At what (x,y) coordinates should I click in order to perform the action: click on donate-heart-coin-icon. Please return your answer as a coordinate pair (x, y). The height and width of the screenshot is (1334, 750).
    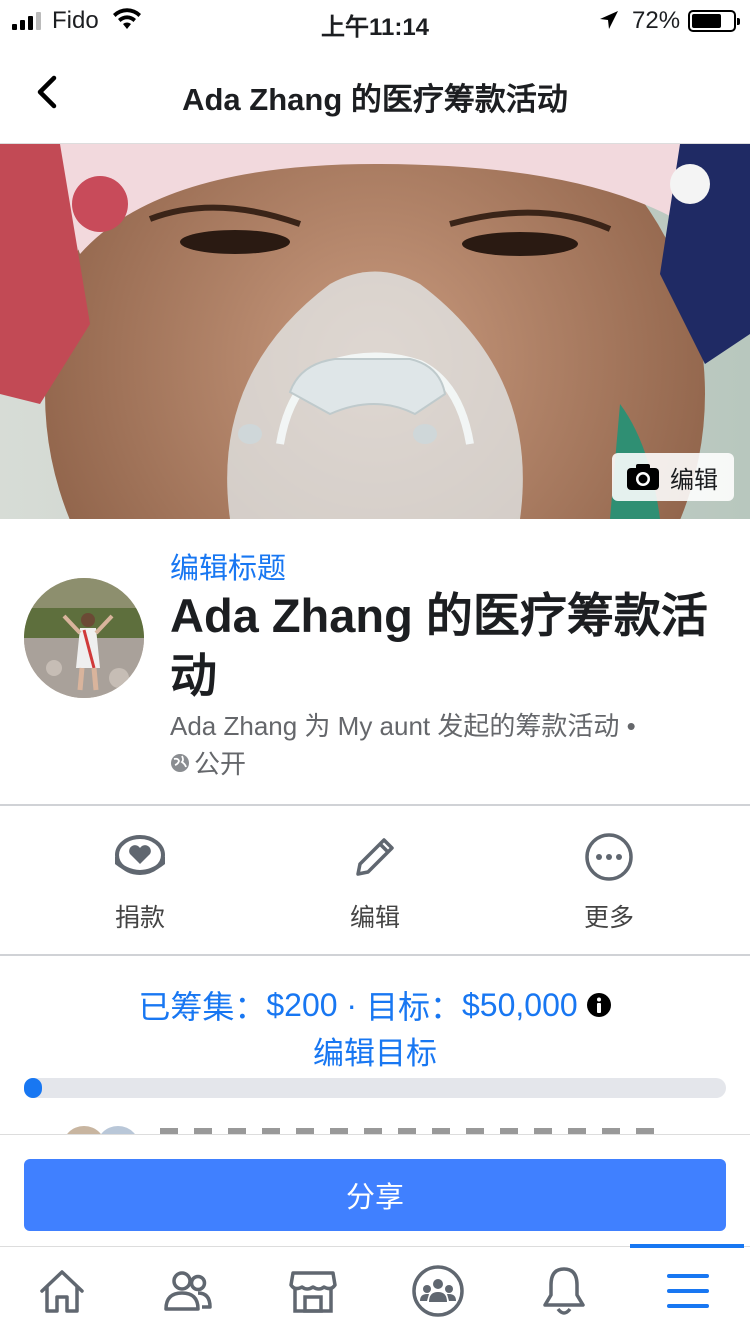
    Looking at the image, I should click on (140, 855).